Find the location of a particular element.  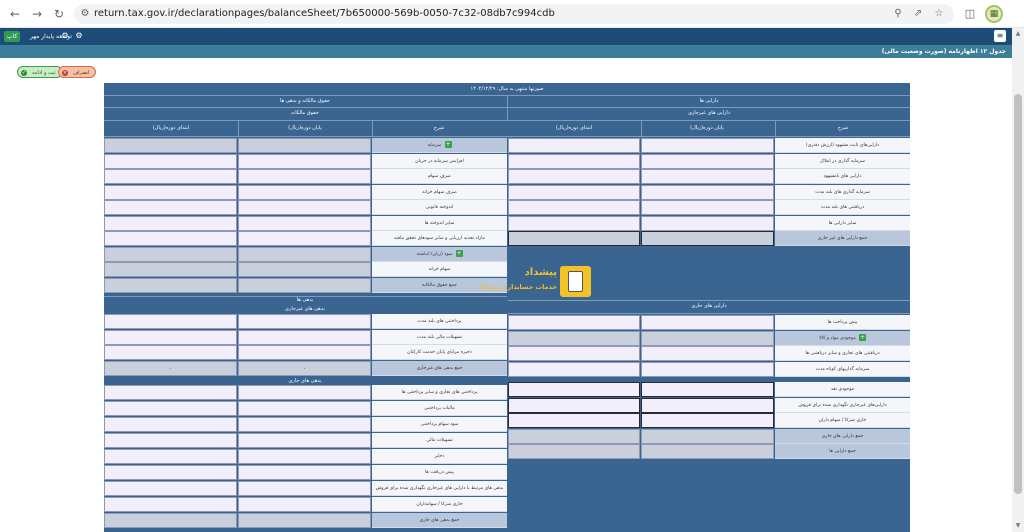

side-panel-icon: ◫ is located at coordinates (970, 14).